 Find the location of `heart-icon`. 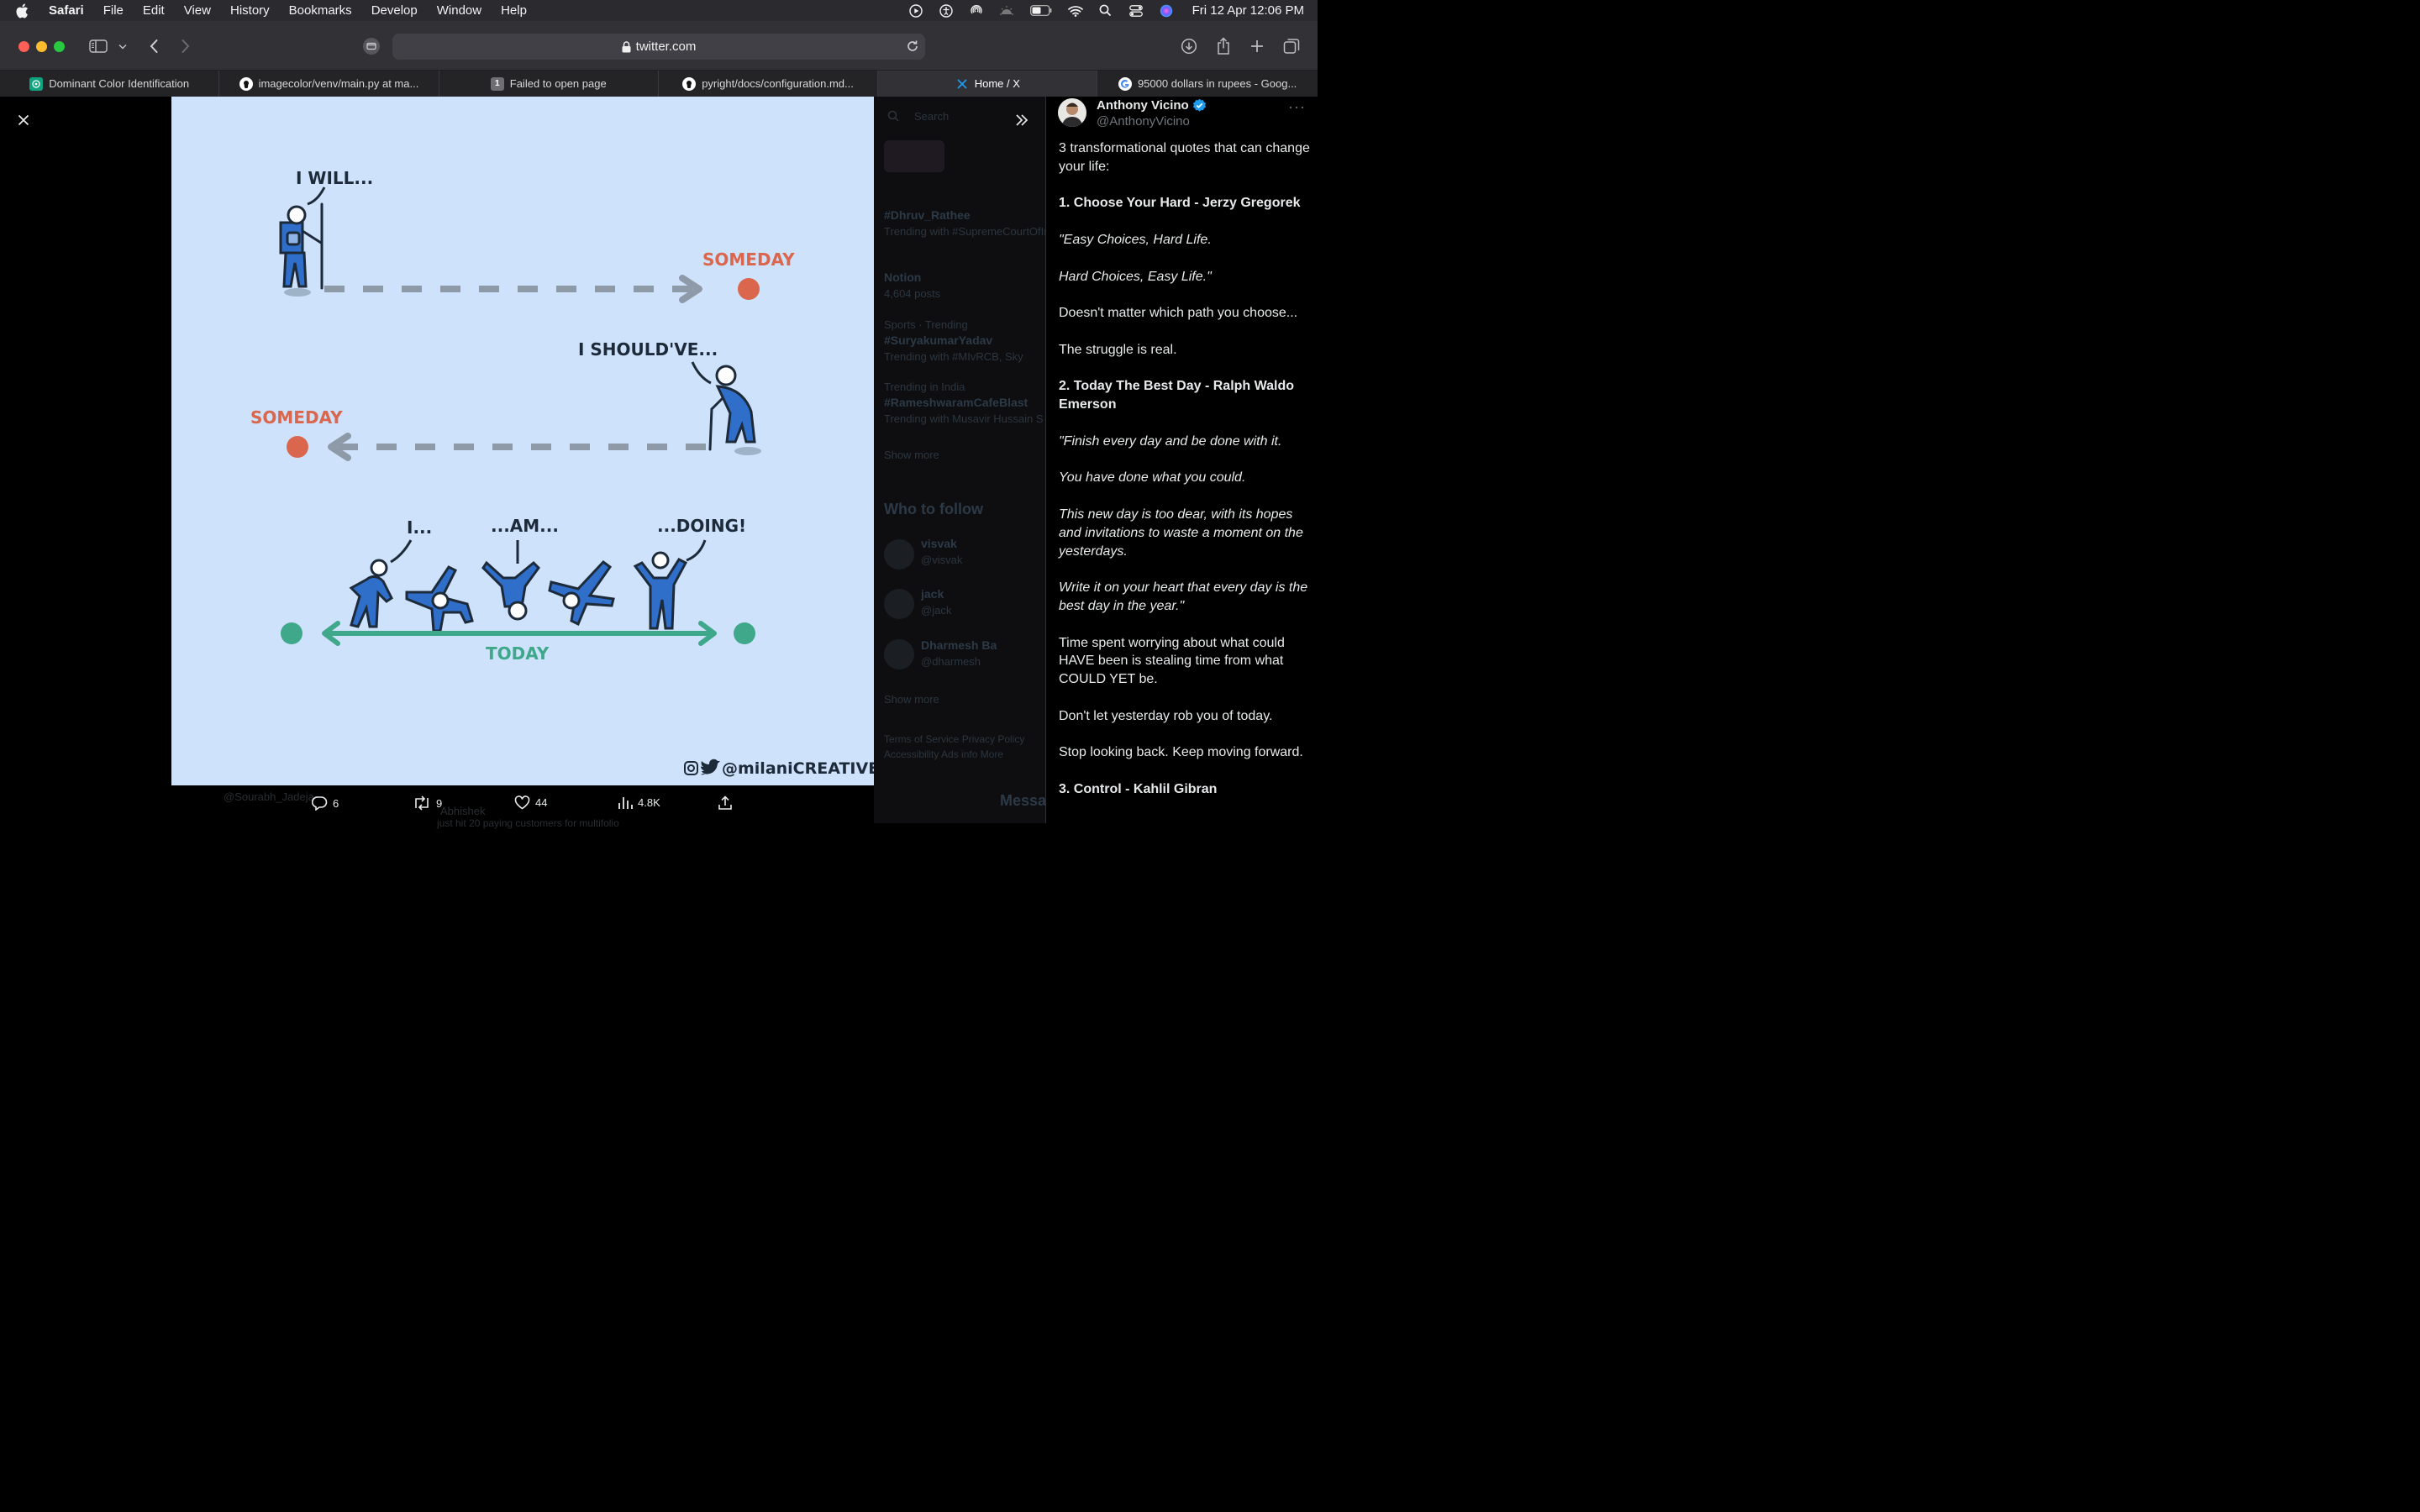

heart-icon is located at coordinates (522, 802).